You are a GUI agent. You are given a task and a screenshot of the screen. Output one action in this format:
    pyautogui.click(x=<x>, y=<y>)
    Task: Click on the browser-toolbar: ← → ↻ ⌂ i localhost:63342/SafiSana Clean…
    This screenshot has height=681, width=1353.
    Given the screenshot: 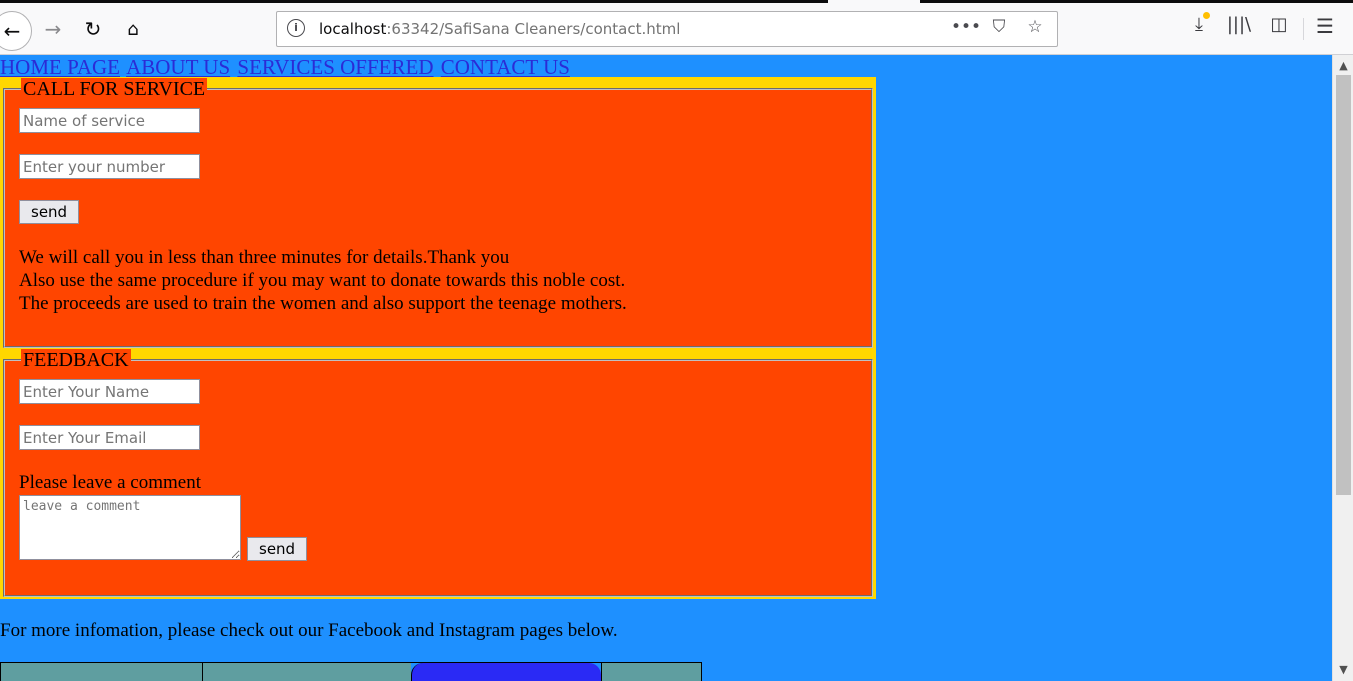 What is the action you would take?
    pyautogui.click(x=676, y=27)
    